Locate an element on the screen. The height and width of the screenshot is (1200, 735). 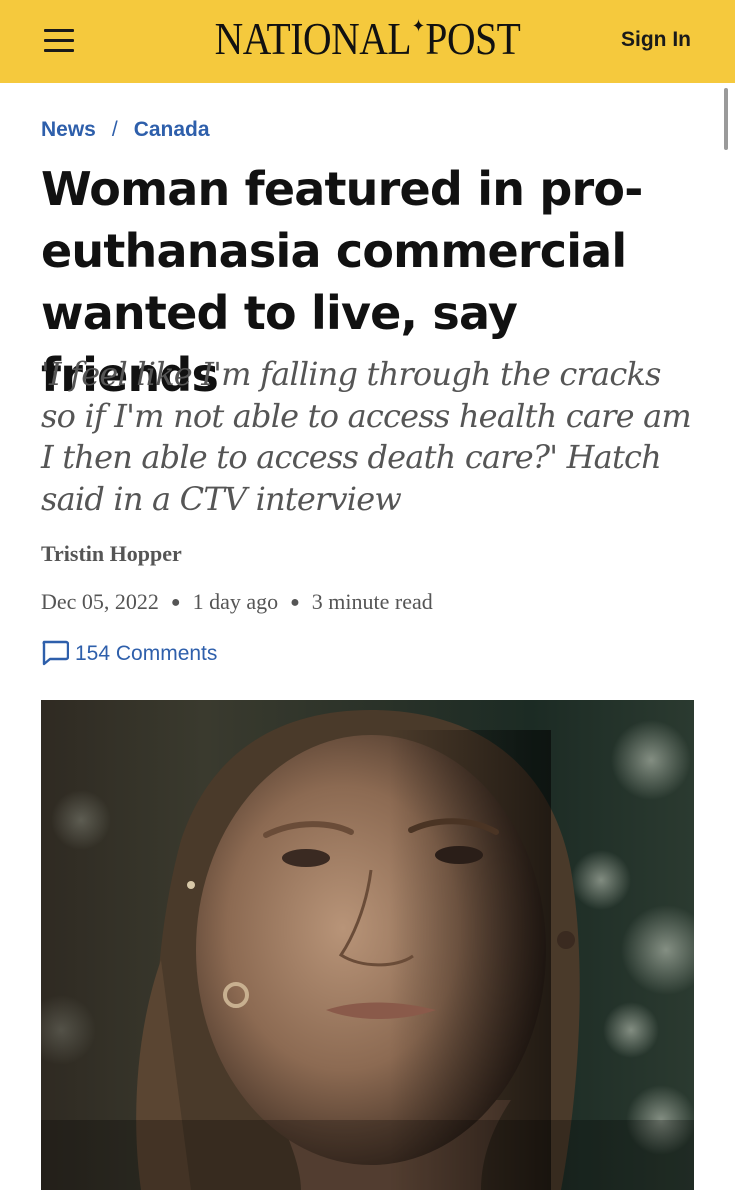
logo-text-right: POST is located at coordinates (473, 38).